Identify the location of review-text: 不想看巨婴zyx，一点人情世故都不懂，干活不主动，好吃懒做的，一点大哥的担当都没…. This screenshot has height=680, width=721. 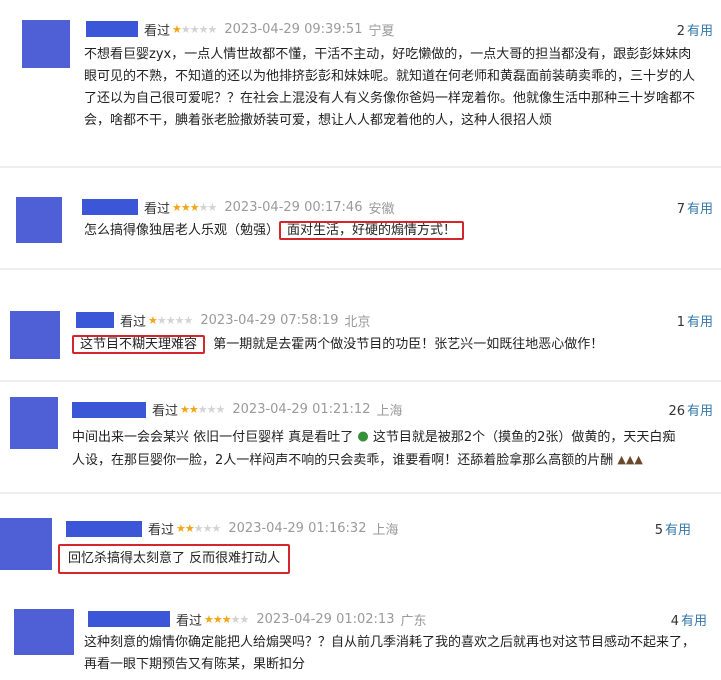
(389, 88).